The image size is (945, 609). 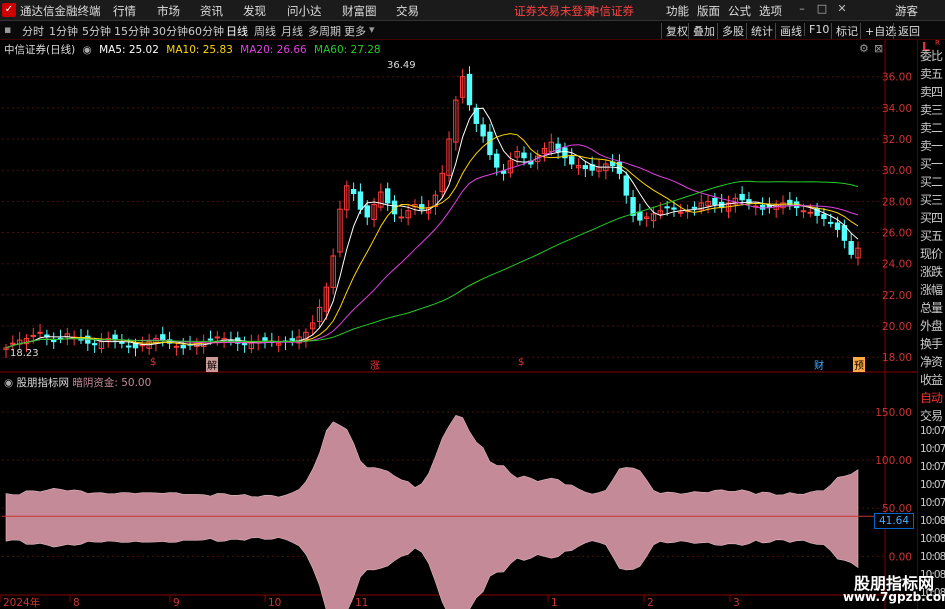 What do you see at coordinates (407, 11) in the screenshot?
I see `menu-jiaoyi: 交易` at bounding box center [407, 11].